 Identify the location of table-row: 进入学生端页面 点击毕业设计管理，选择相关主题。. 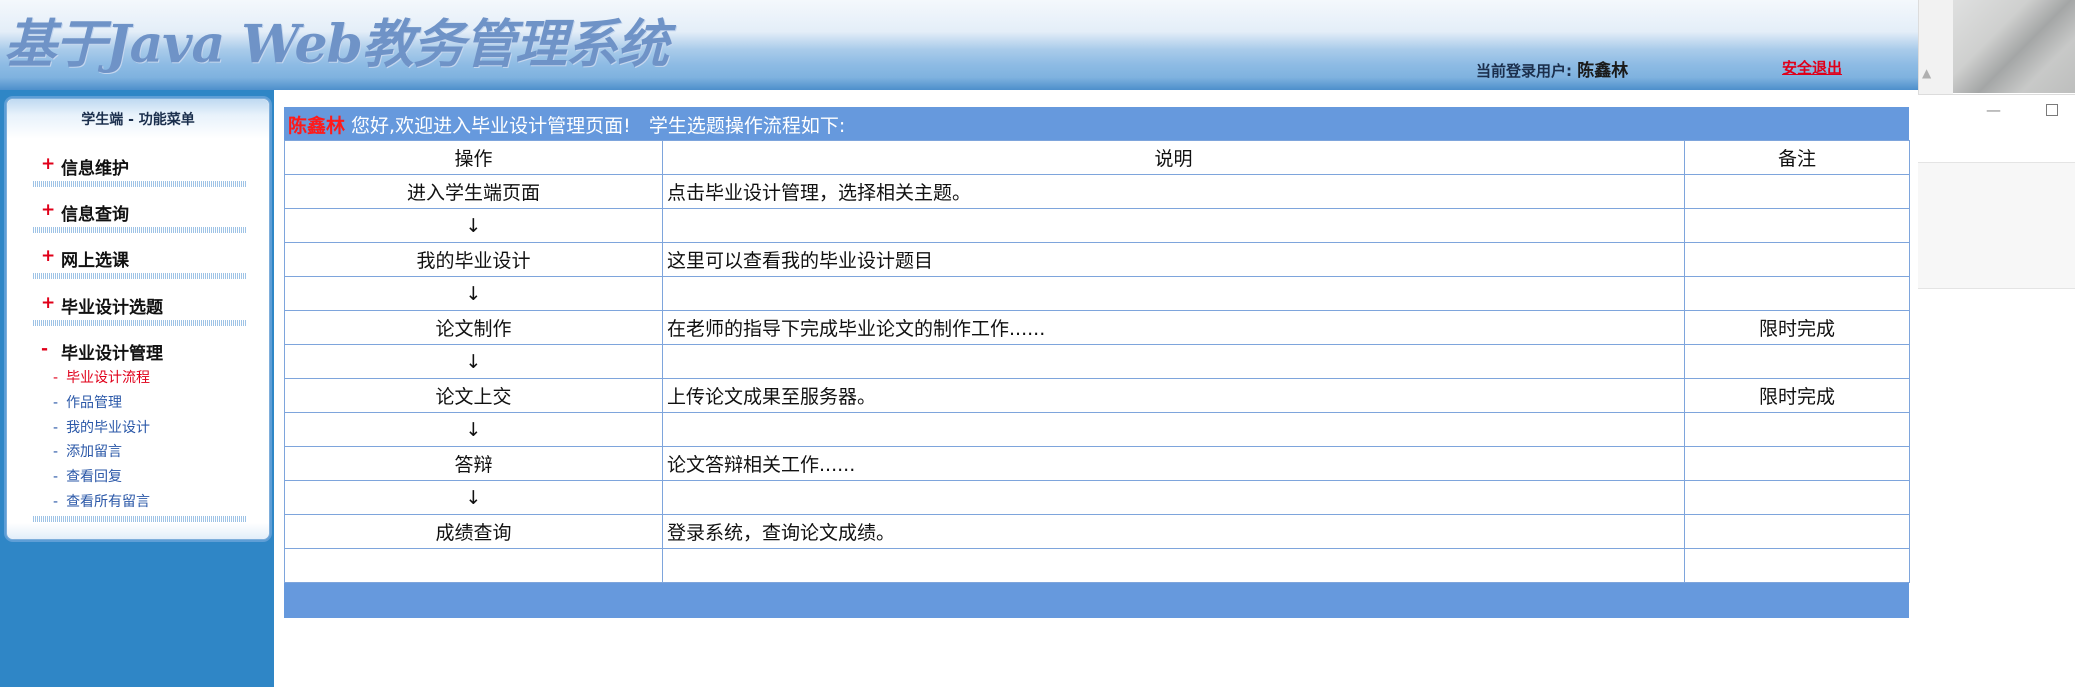
(1097, 191).